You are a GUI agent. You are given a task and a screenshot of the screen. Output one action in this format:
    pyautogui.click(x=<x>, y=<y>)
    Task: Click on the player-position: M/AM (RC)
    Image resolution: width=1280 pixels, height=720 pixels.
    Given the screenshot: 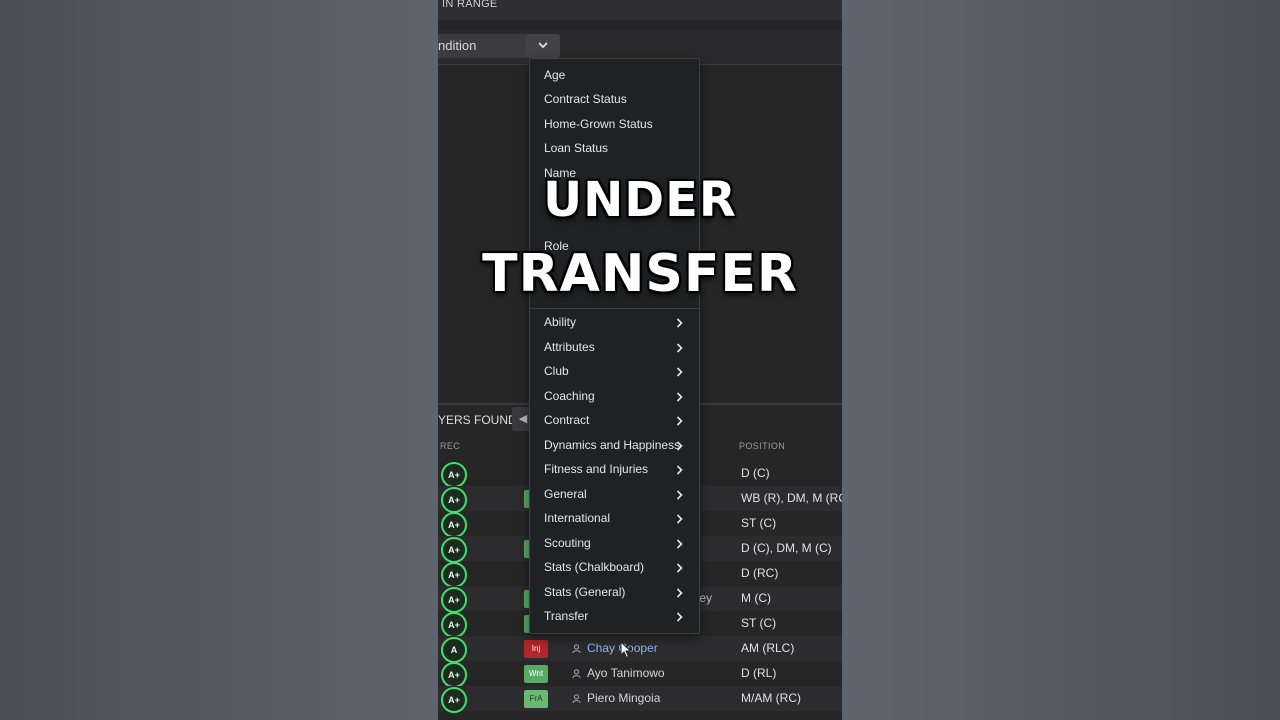 What is the action you would take?
    pyautogui.click(x=771, y=698)
    